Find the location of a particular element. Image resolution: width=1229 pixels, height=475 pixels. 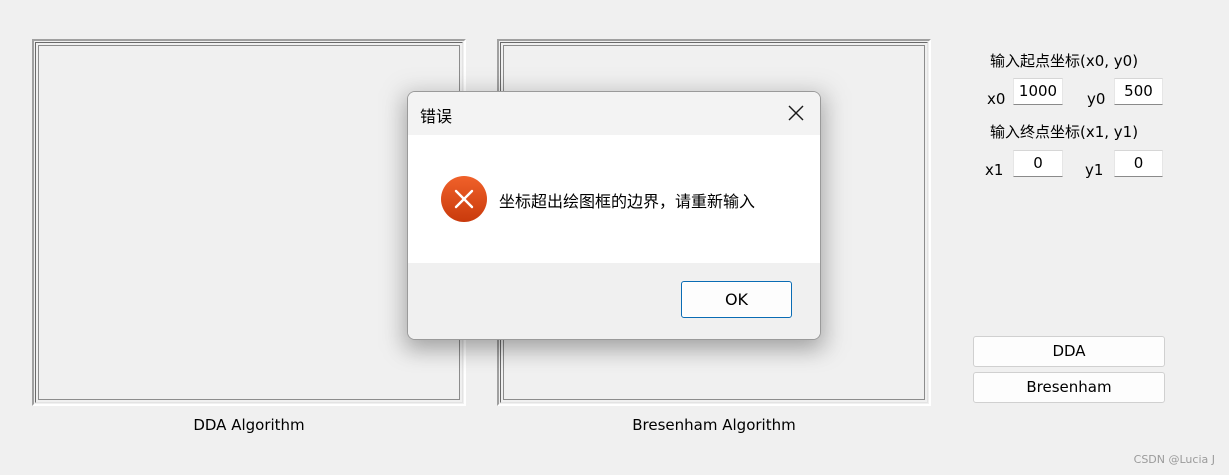

dialog-close-button is located at coordinates (796, 113).